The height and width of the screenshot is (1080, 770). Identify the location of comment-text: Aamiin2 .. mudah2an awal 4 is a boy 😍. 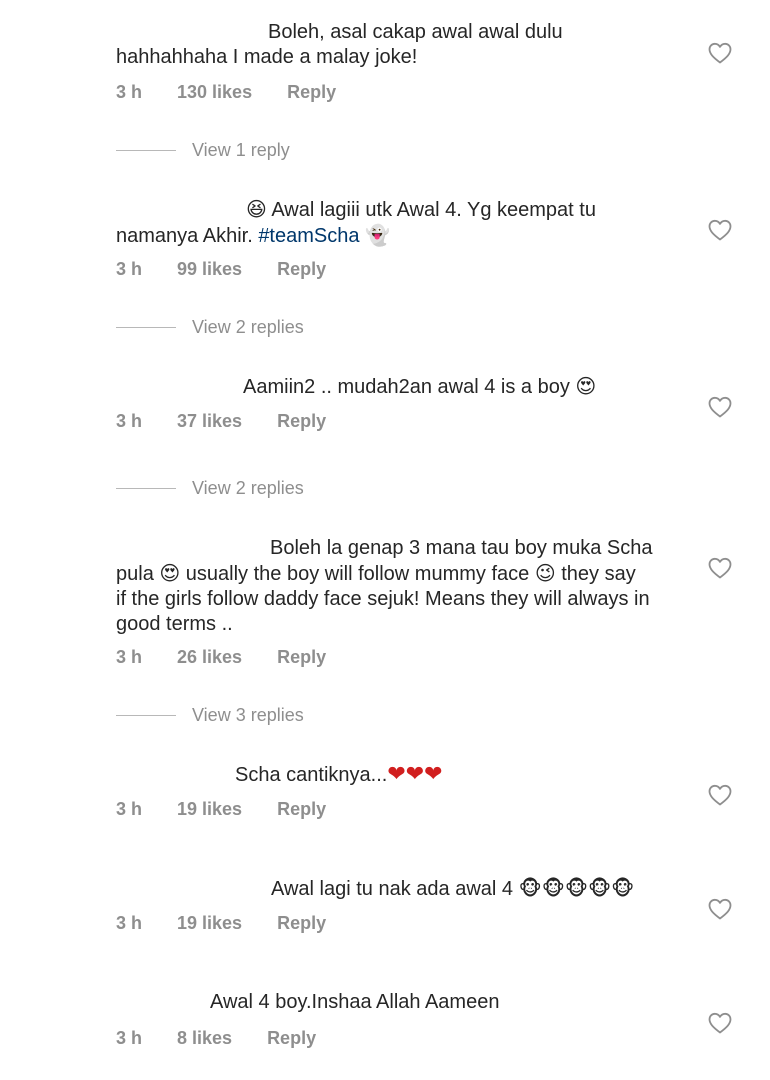
(406, 387).